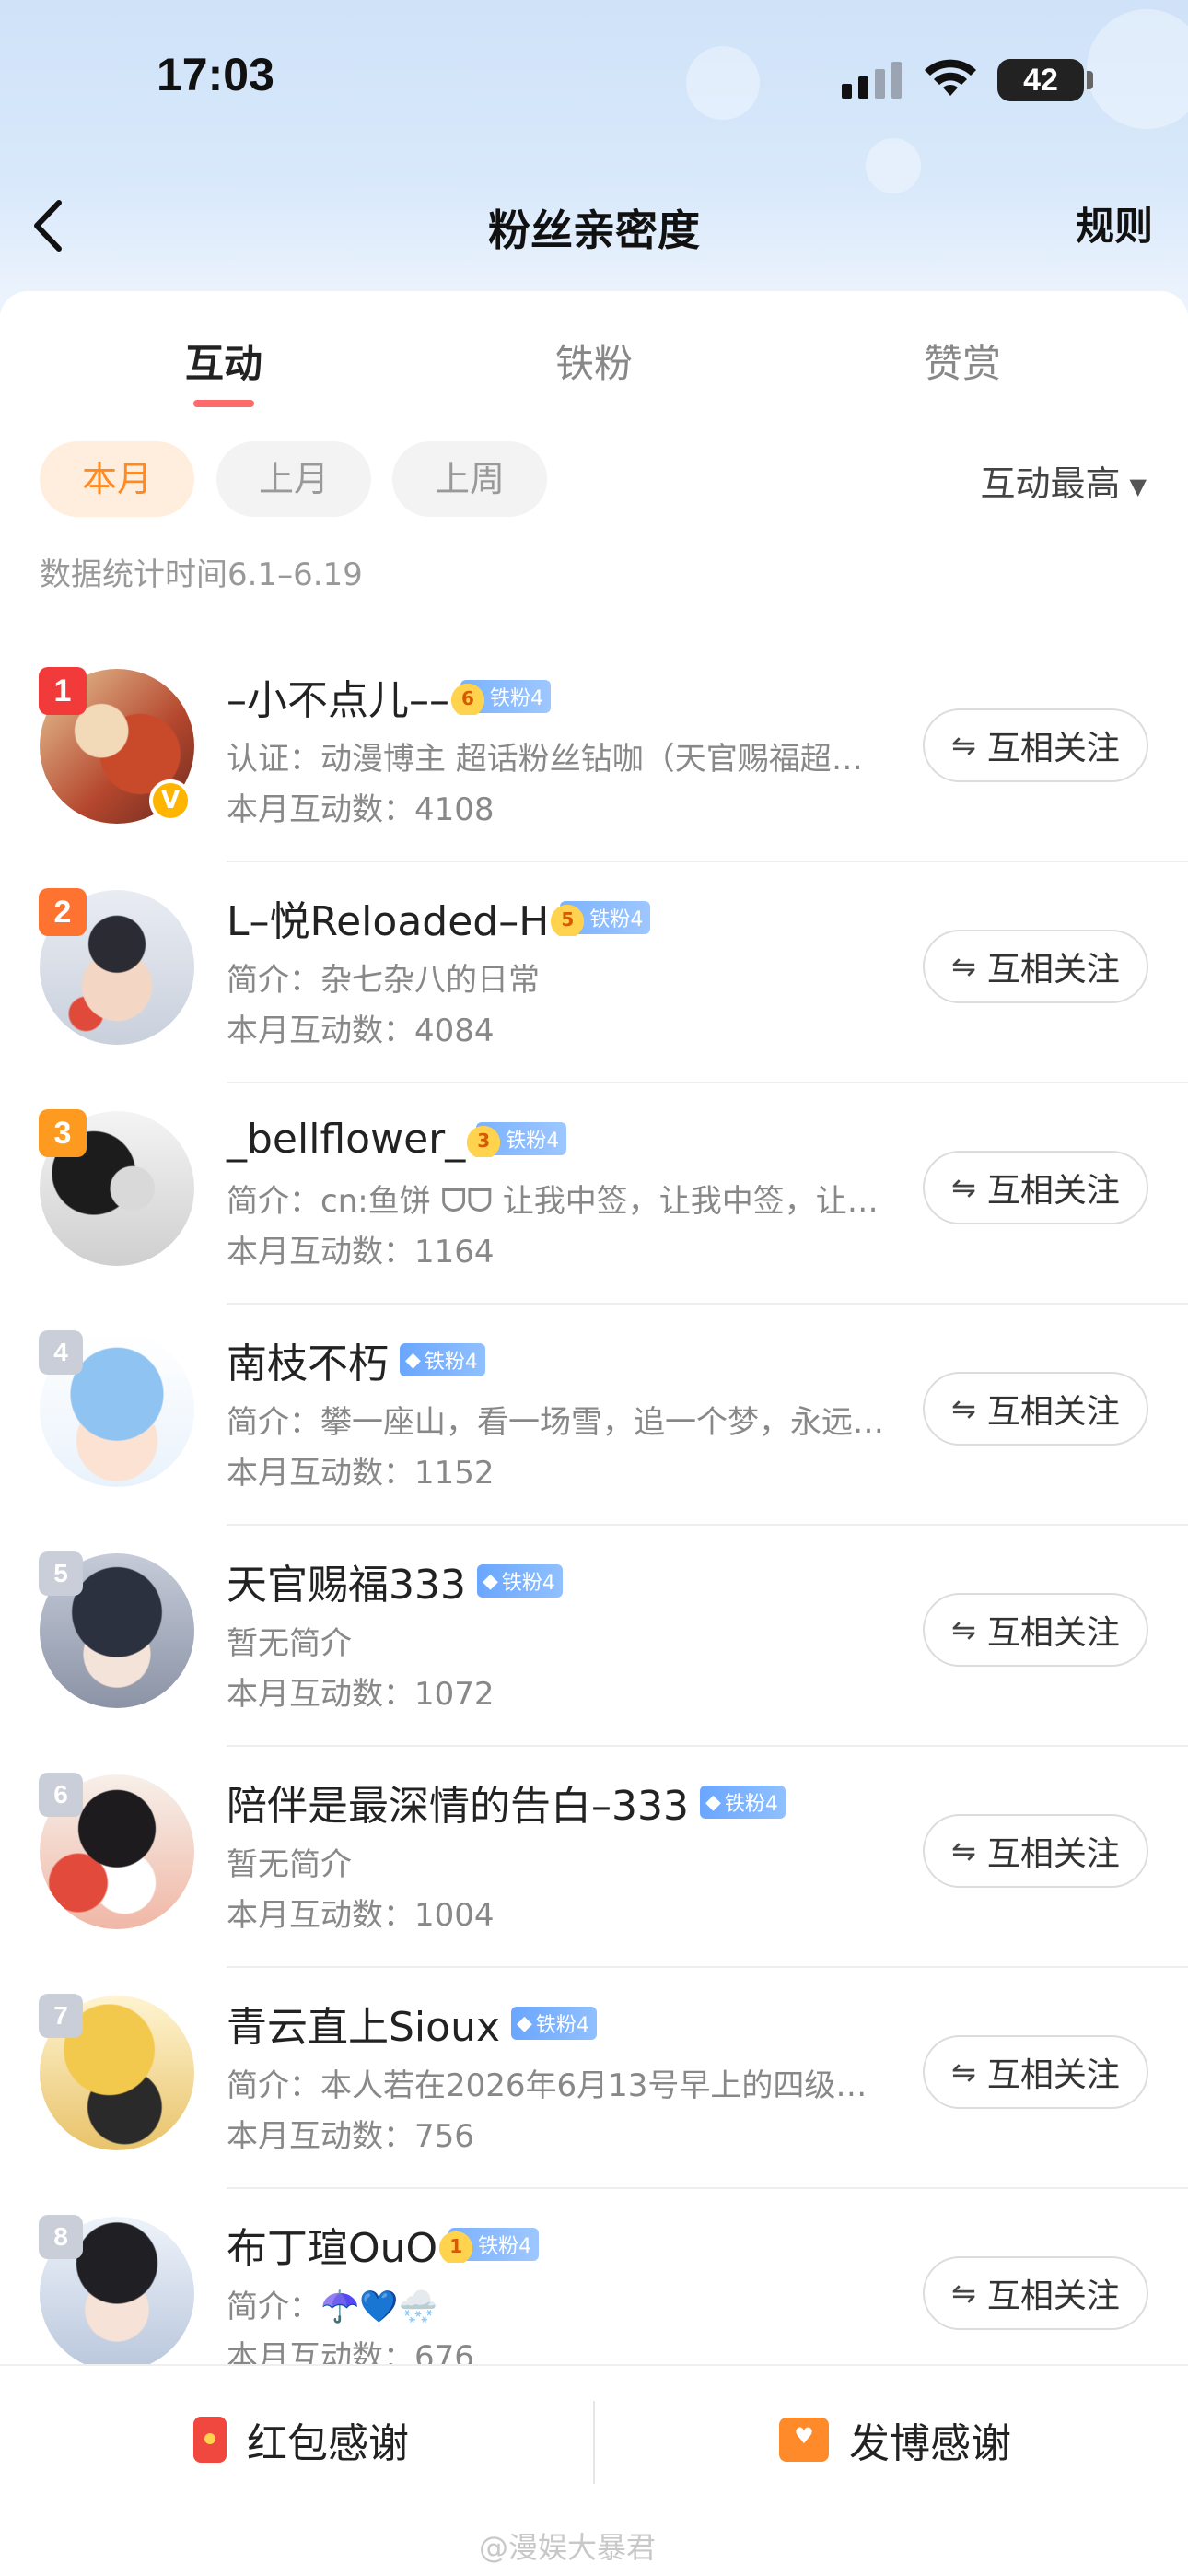  I want to click on user-name: 南枝不朽, so click(308, 1359).